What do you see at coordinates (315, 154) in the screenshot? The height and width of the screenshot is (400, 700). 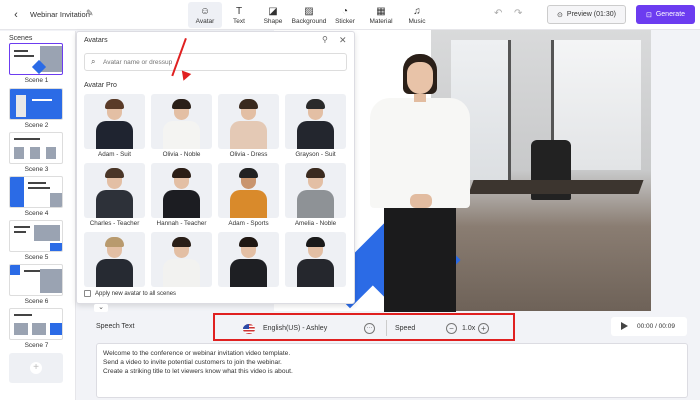 I see `avatar-label: Grayson - Suit` at bounding box center [315, 154].